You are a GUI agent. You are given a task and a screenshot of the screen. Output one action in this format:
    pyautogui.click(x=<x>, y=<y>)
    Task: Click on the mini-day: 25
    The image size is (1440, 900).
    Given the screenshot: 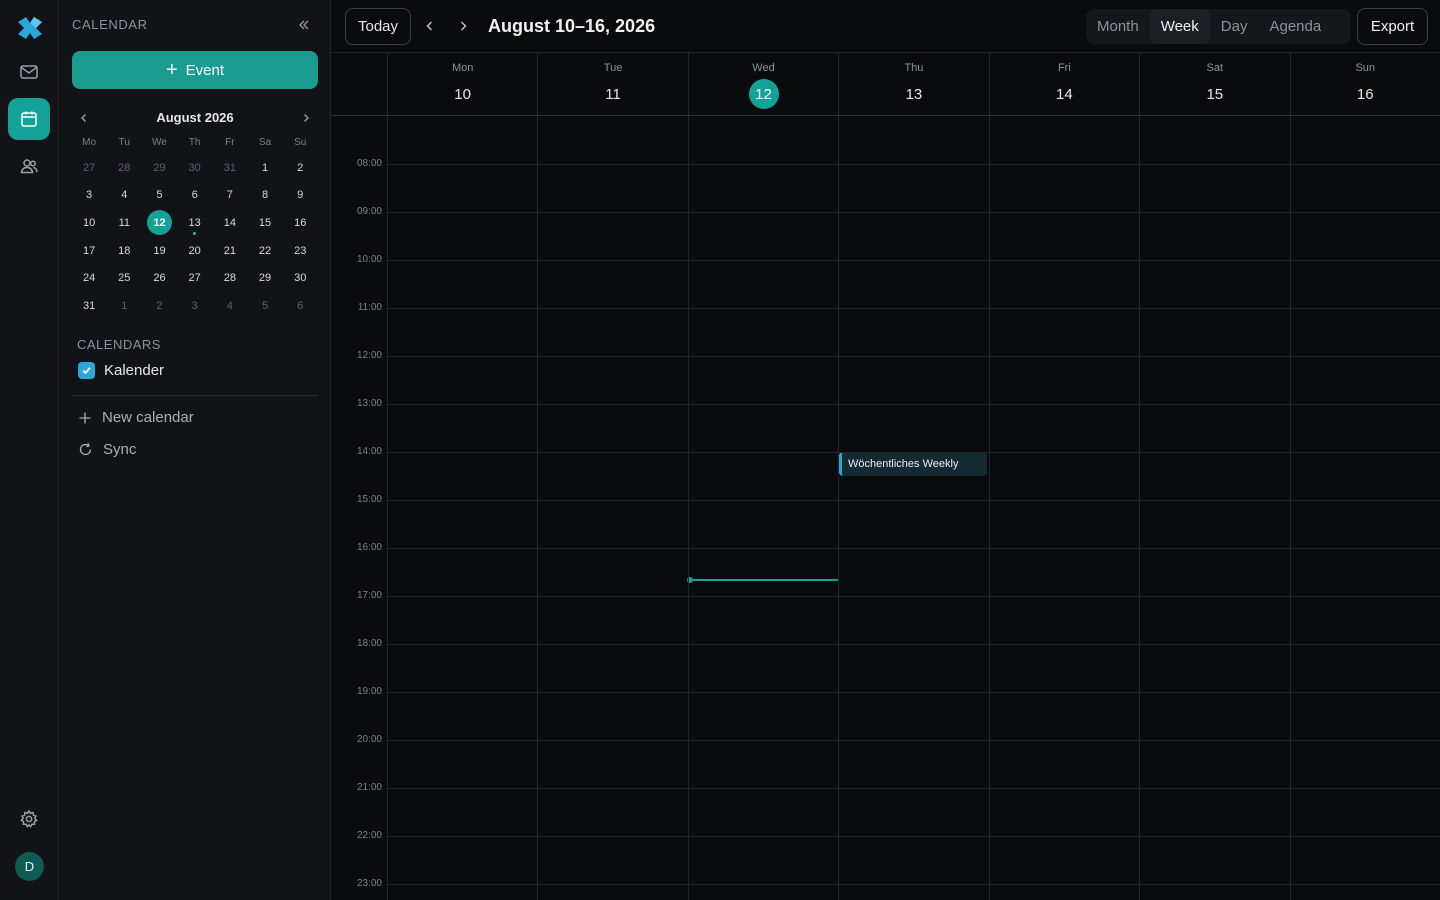 What is the action you would take?
    pyautogui.click(x=124, y=278)
    